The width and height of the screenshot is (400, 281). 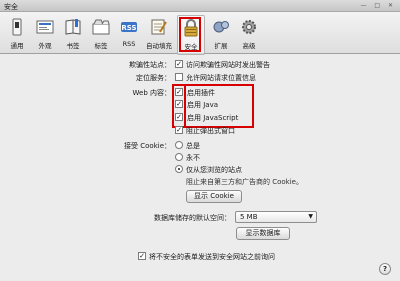 What do you see at coordinates (203, 105) in the screenshot?
I see `java-option: 启用 Java` at bounding box center [203, 105].